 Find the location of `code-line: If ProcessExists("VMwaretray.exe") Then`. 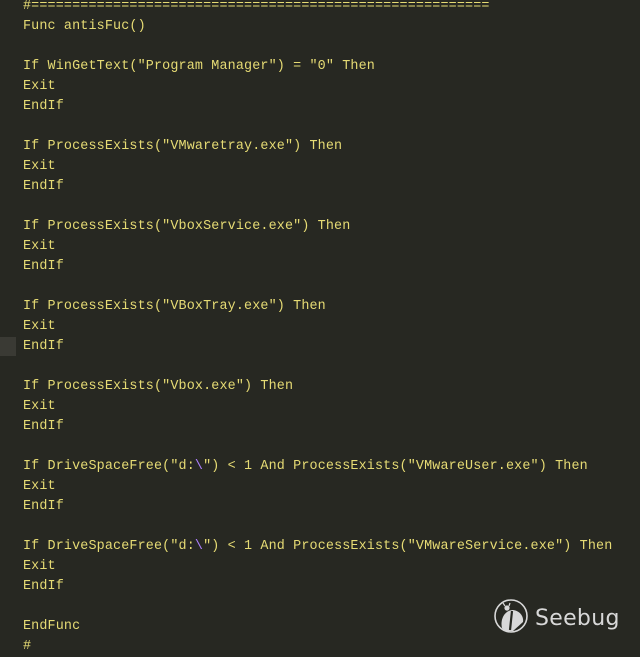

code-line: If ProcessExists("VMwaretray.exe") Then is located at coordinates (183, 146).